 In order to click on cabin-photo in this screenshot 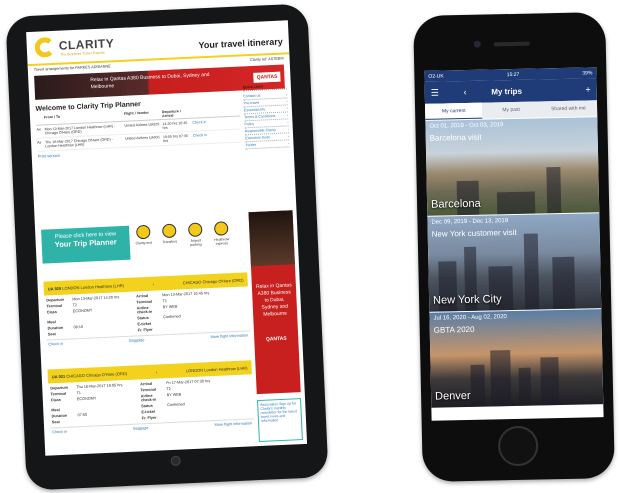, I will do `click(271, 238)`.